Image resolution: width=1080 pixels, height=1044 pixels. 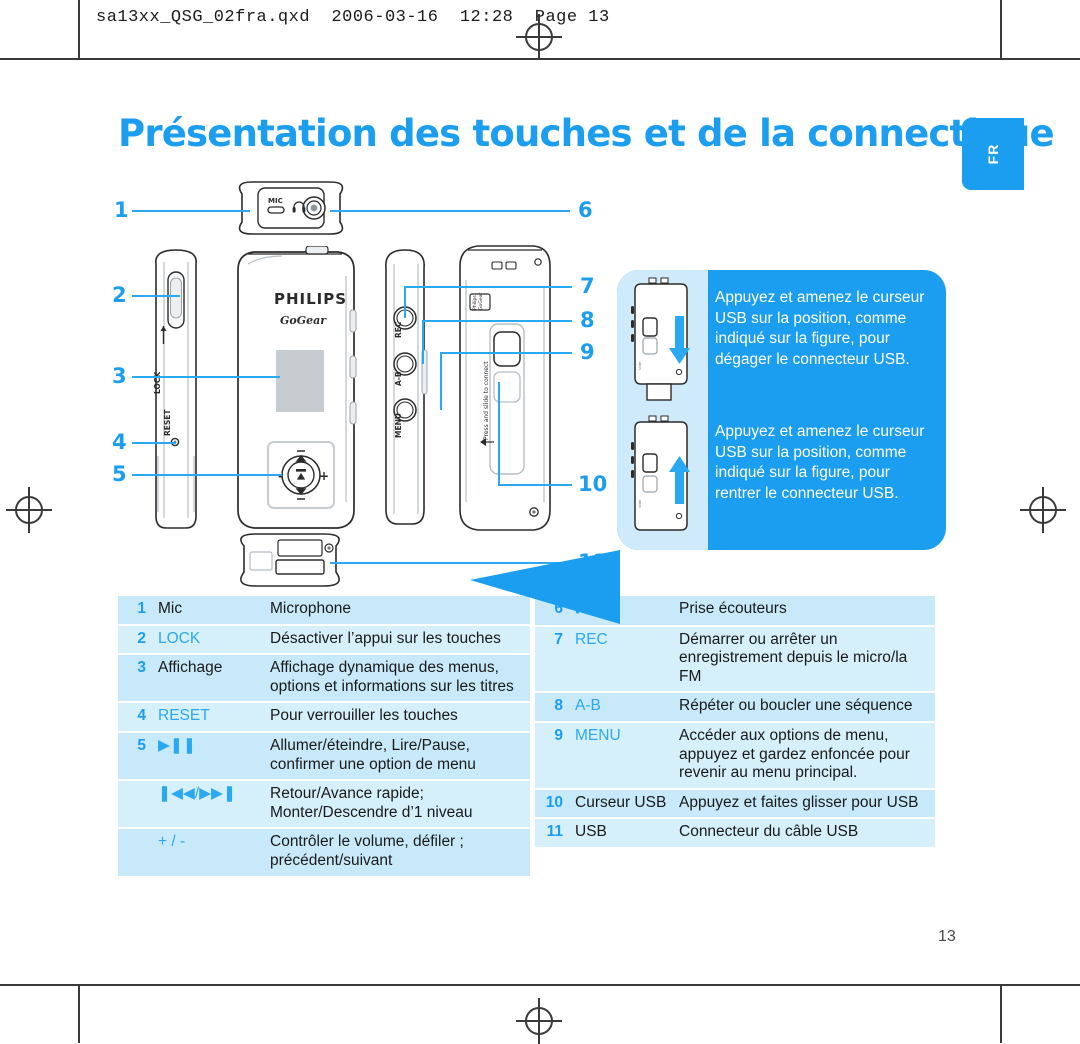 What do you see at coordinates (499, 433) in the screenshot?
I see `leader-line-10-v` at bounding box center [499, 433].